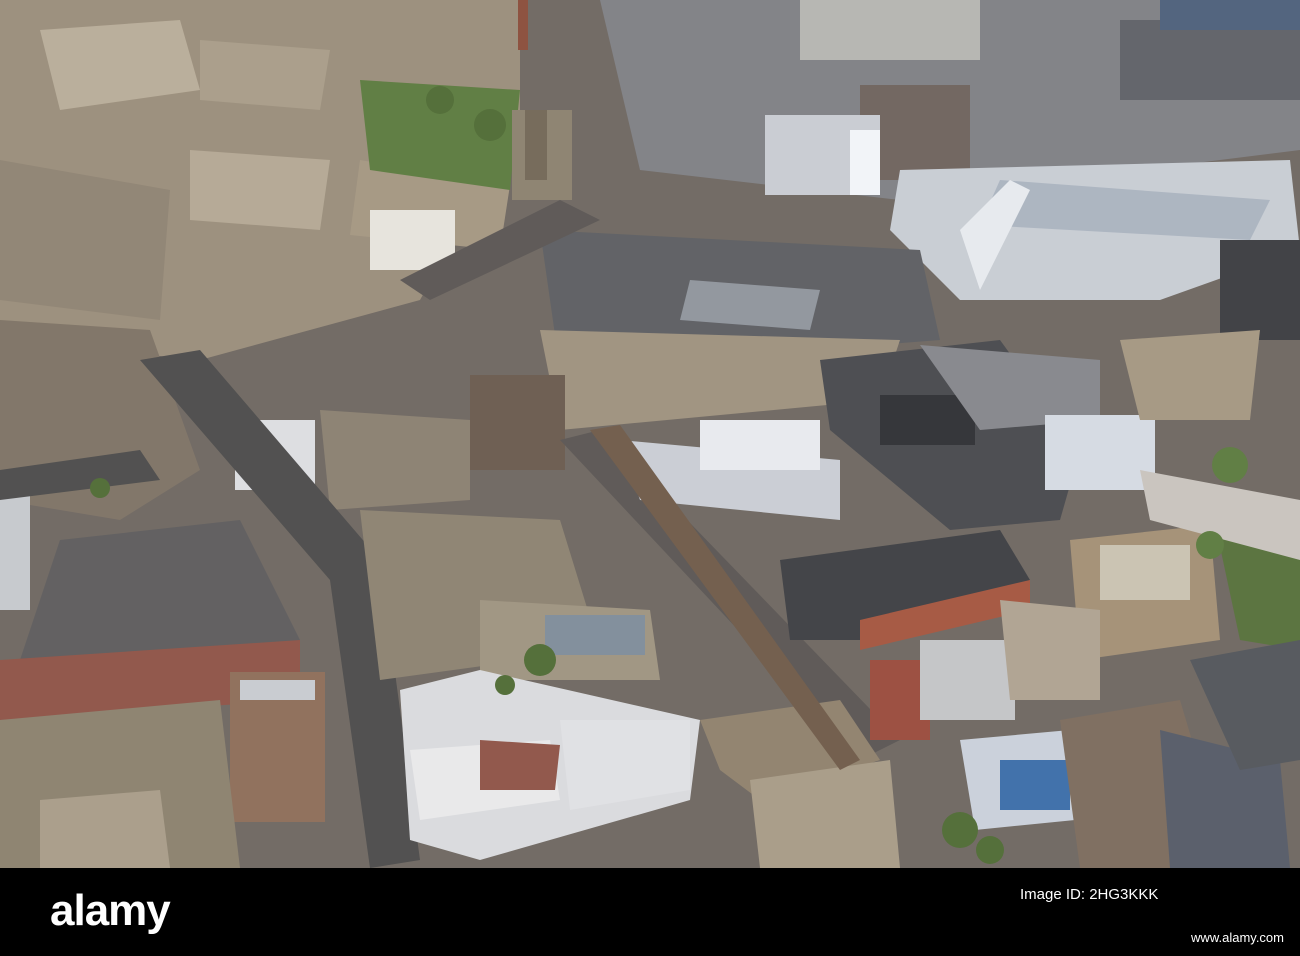 This screenshot has width=1300, height=956. Describe the element at coordinates (110, 910) in the screenshot. I see `alamy-logo: alamy` at that location.